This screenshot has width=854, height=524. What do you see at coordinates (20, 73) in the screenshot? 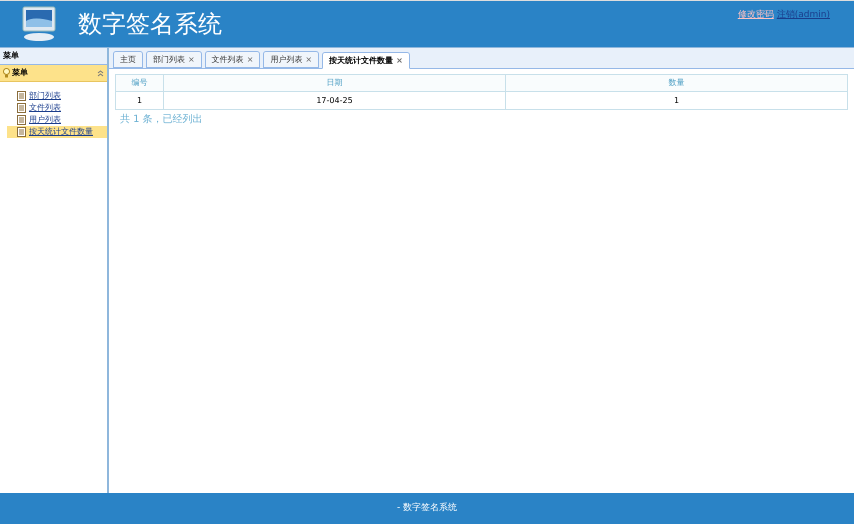
I see `panel-title: 菜单` at bounding box center [20, 73].